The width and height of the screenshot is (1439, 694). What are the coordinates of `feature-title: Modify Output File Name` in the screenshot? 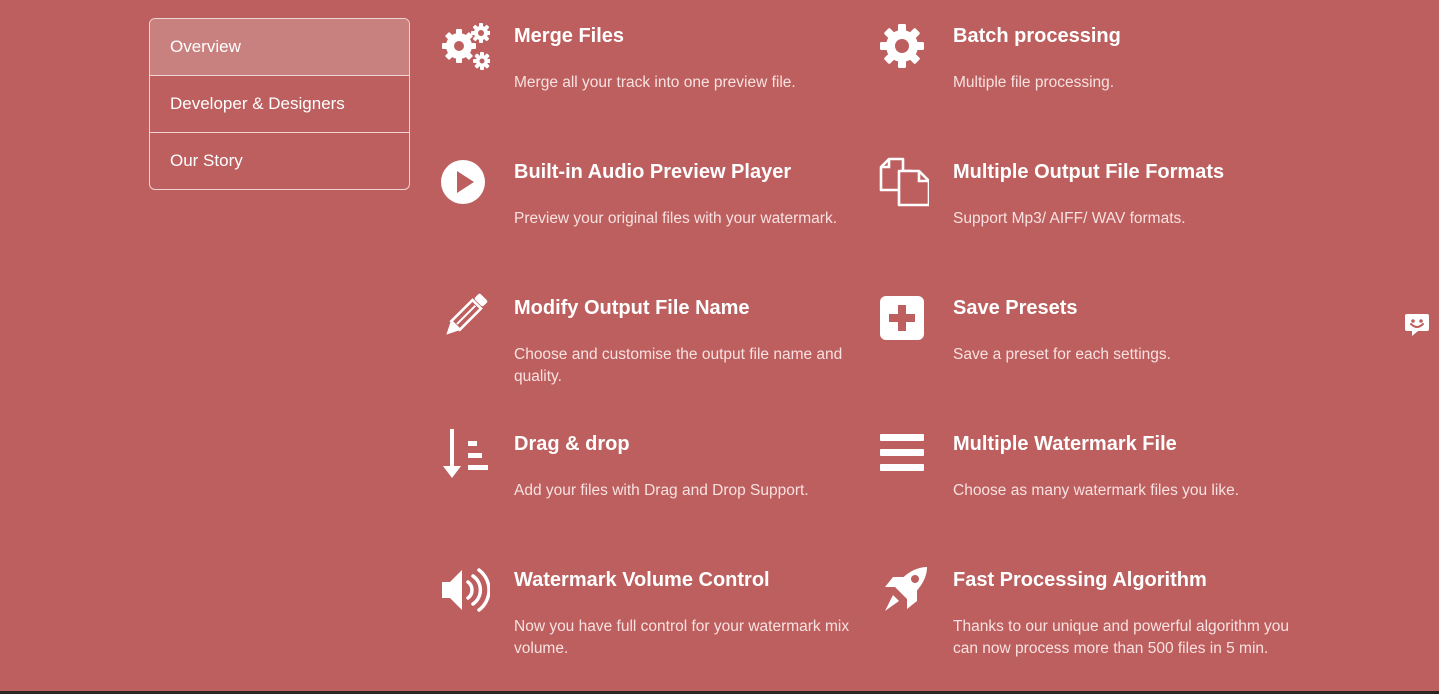 It's located at (632, 308).